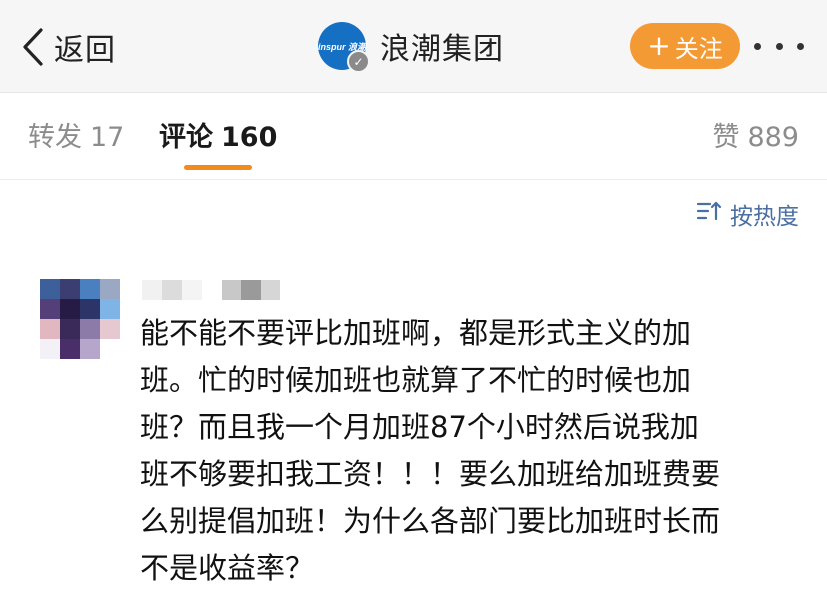 Image resolution: width=827 pixels, height=593 pixels. I want to click on sort-by-hot-button: 按热度, so click(747, 214).